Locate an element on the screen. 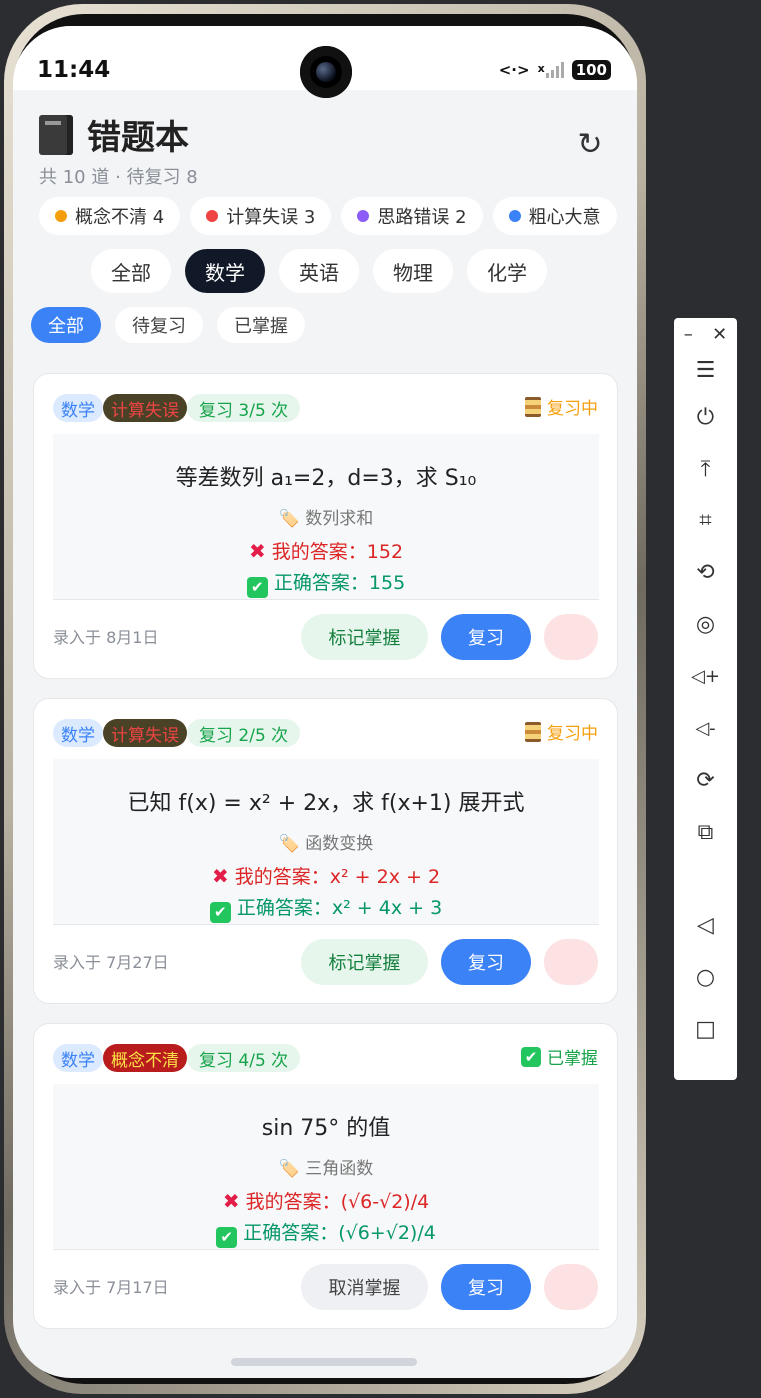 The image size is (761, 1398). multi-window-icon: ⧉ is located at coordinates (705, 833).